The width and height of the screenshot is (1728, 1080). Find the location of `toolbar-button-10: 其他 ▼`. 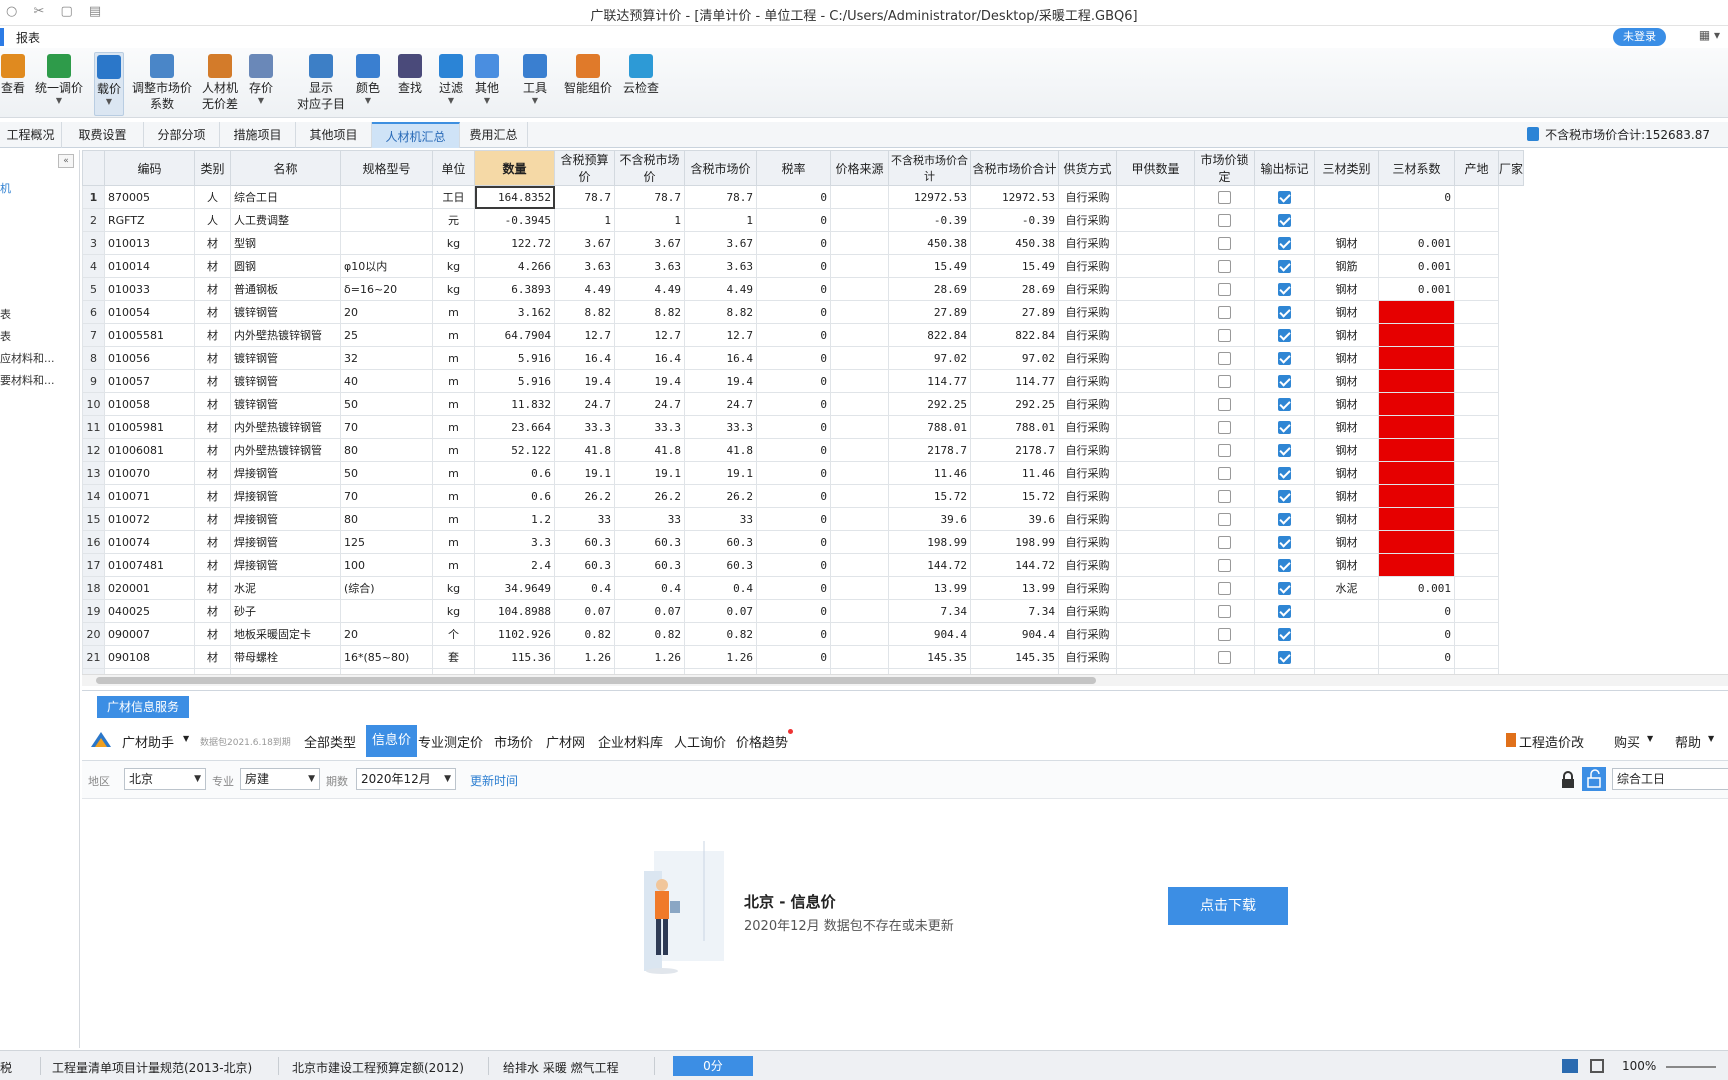

toolbar-button-10: 其他 ▼ is located at coordinates (487, 84).